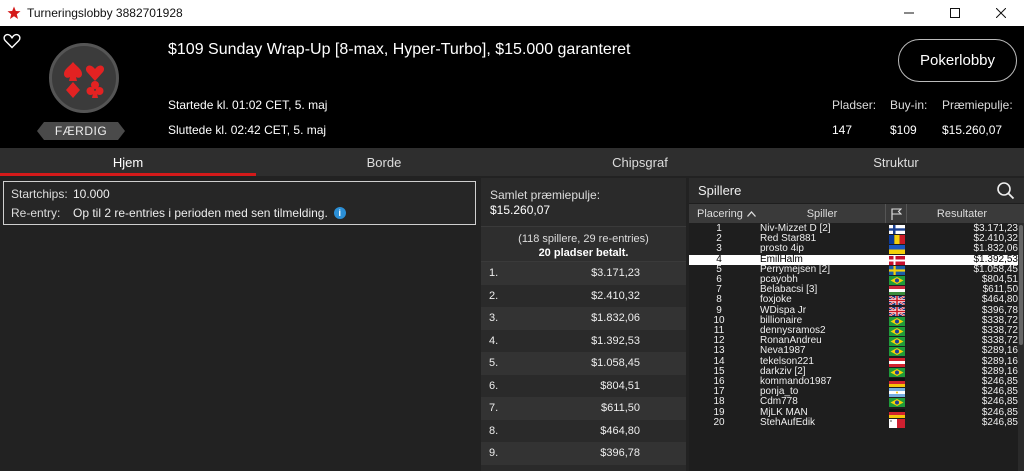 This screenshot has height=471, width=1024. Describe the element at coordinates (962, 213) in the screenshot. I see `column-results: Resultater` at that location.